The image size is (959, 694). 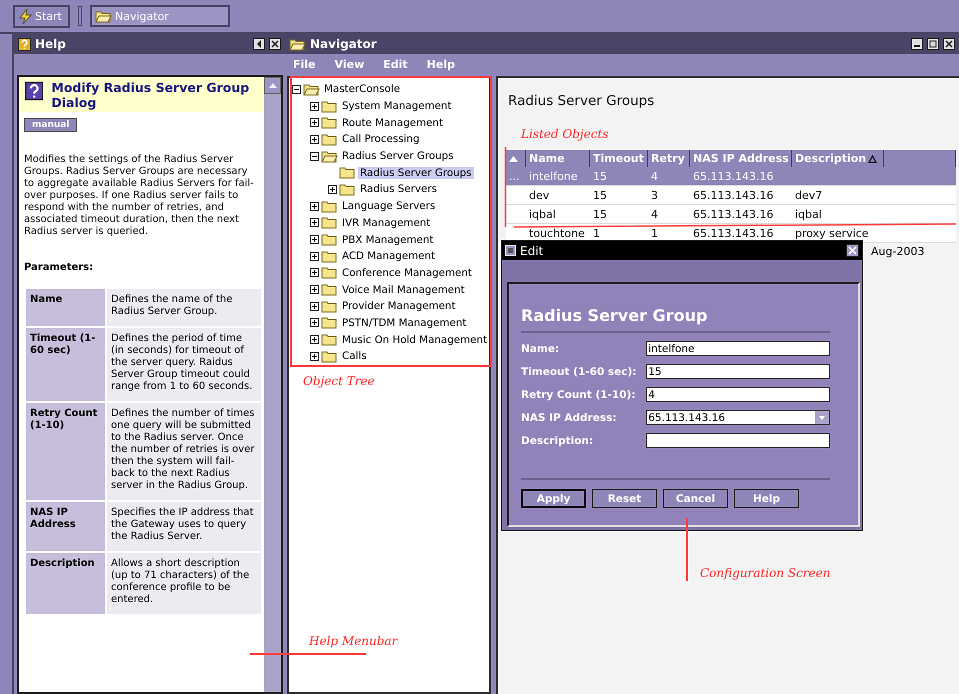 What do you see at coordinates (579, 372) in the screenshot?
I see `field-label: Timeout (1-60 sec):` at bounding box center [579, 372].